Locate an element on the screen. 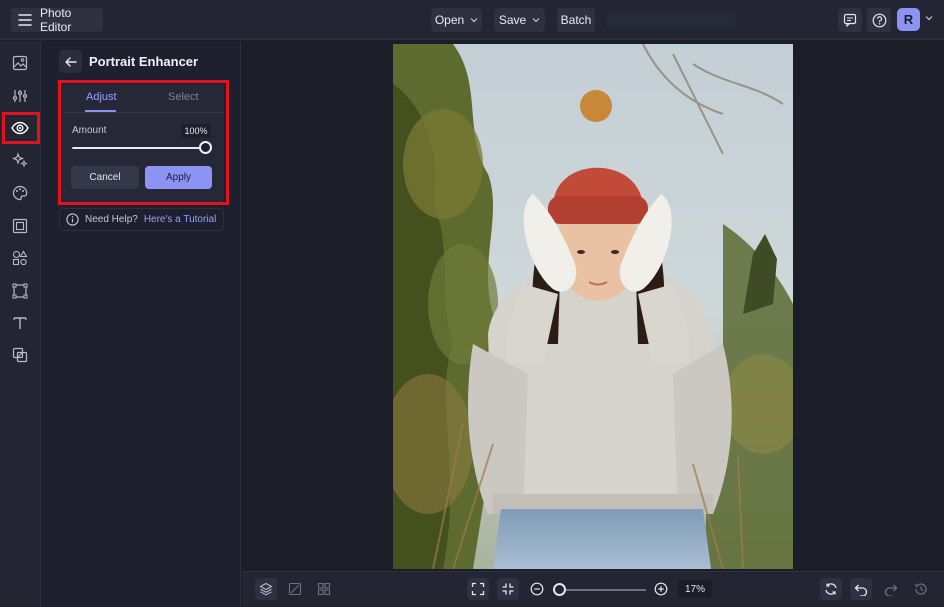  redo-icon is located at coordinates (891, 589).